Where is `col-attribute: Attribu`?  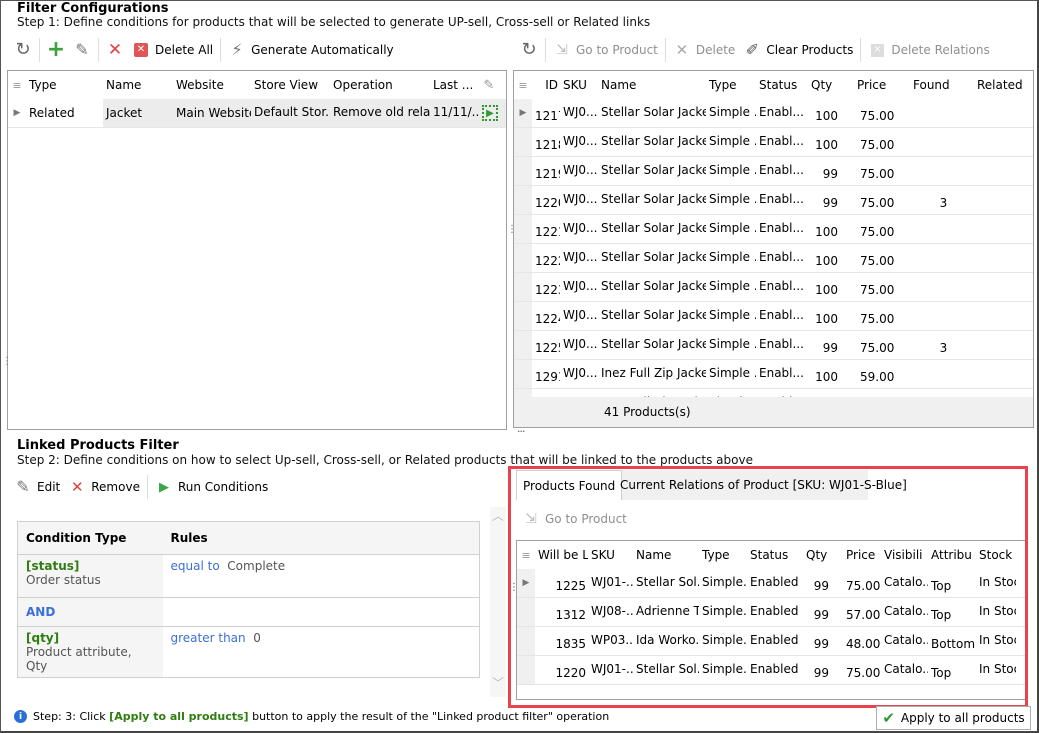 col-attribute: Attribu is located at coordinates (952, 555).